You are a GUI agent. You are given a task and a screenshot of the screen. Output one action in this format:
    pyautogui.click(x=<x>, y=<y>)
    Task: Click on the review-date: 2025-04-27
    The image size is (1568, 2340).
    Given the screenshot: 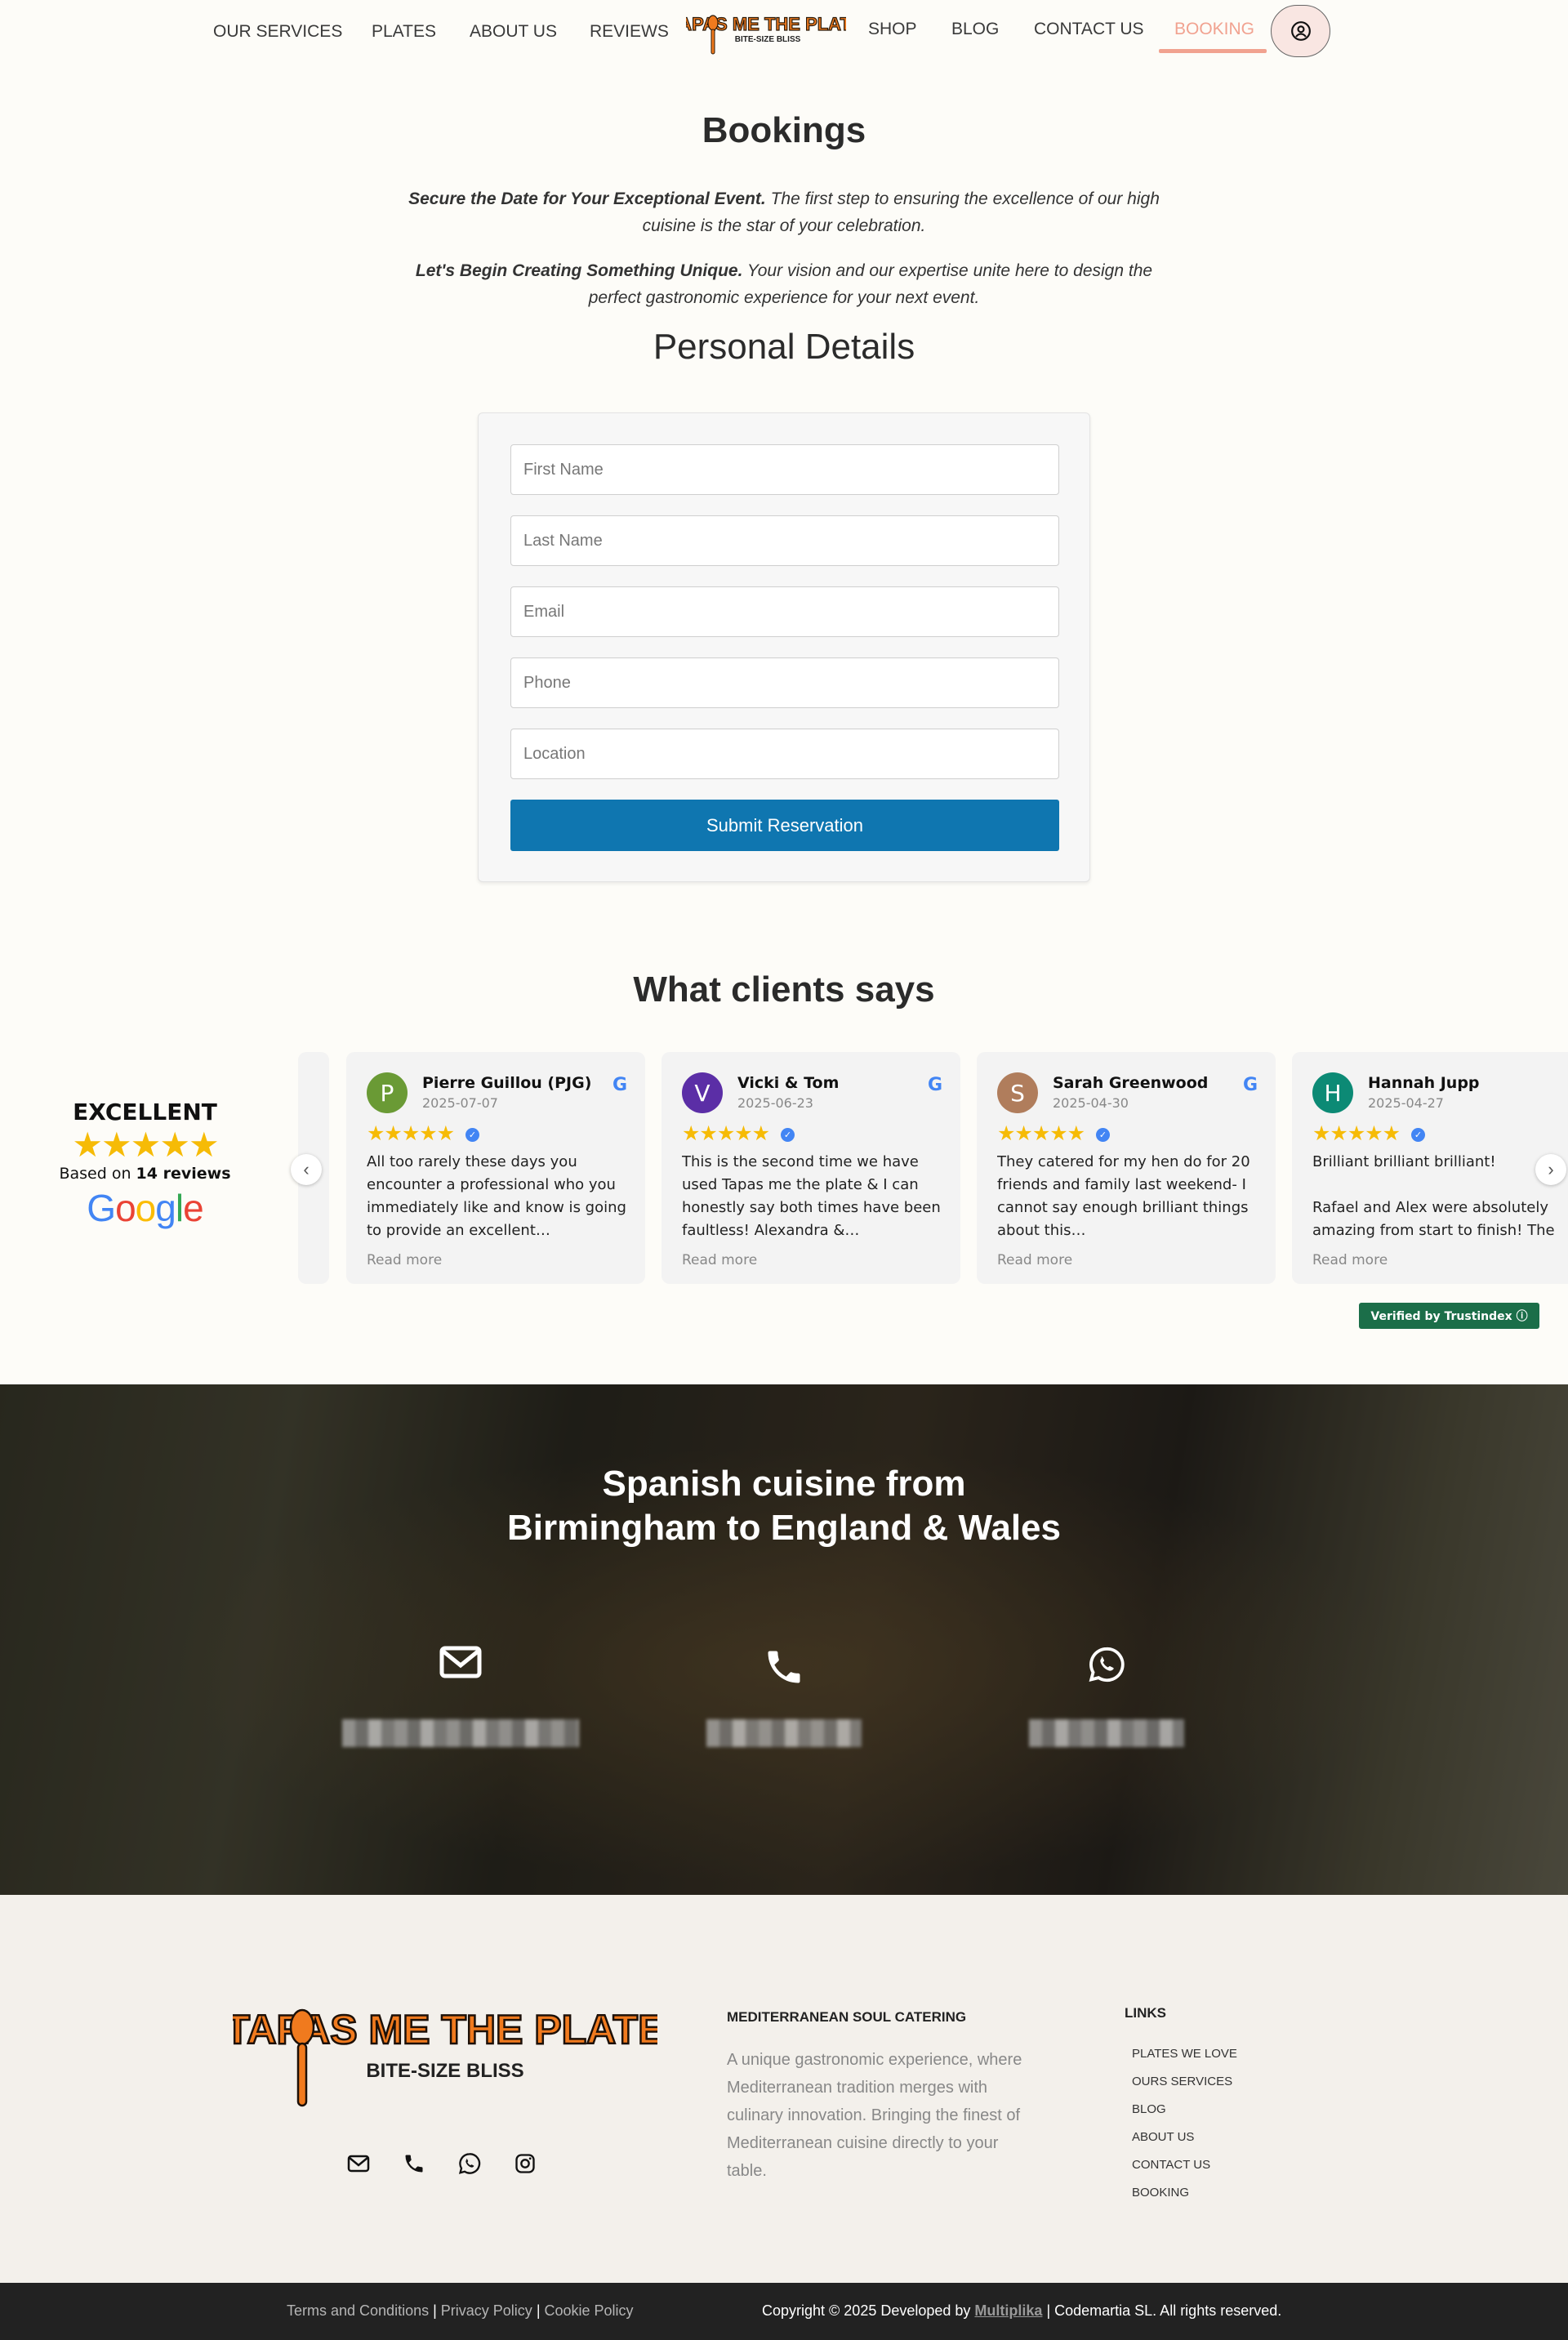 What is the action you would take?
    pyautogui.click(x=1406, y=1103)
    